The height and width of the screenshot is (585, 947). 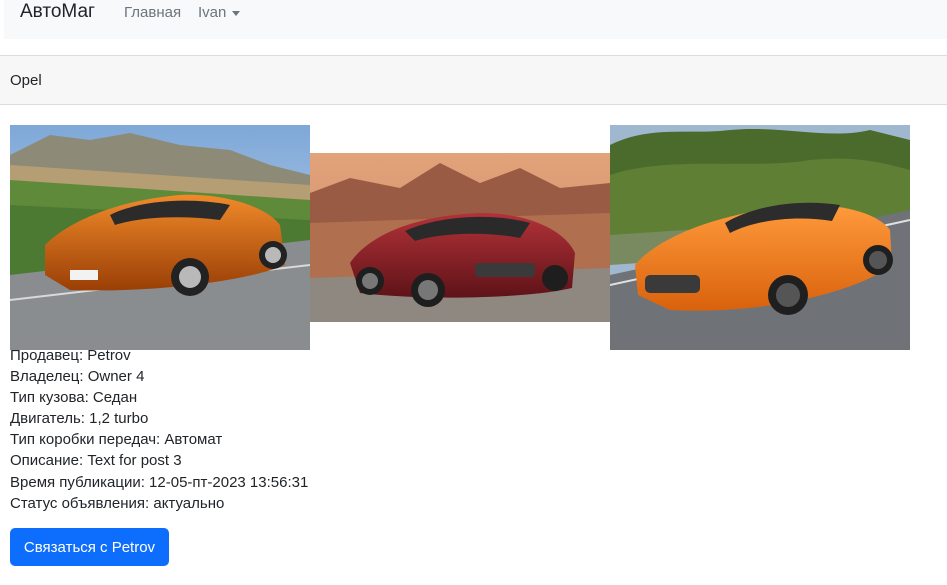 What do you see at coordinates (473, 80) in the screenshot?
I see `post-header: Opel` at bounding box center [473, 80].